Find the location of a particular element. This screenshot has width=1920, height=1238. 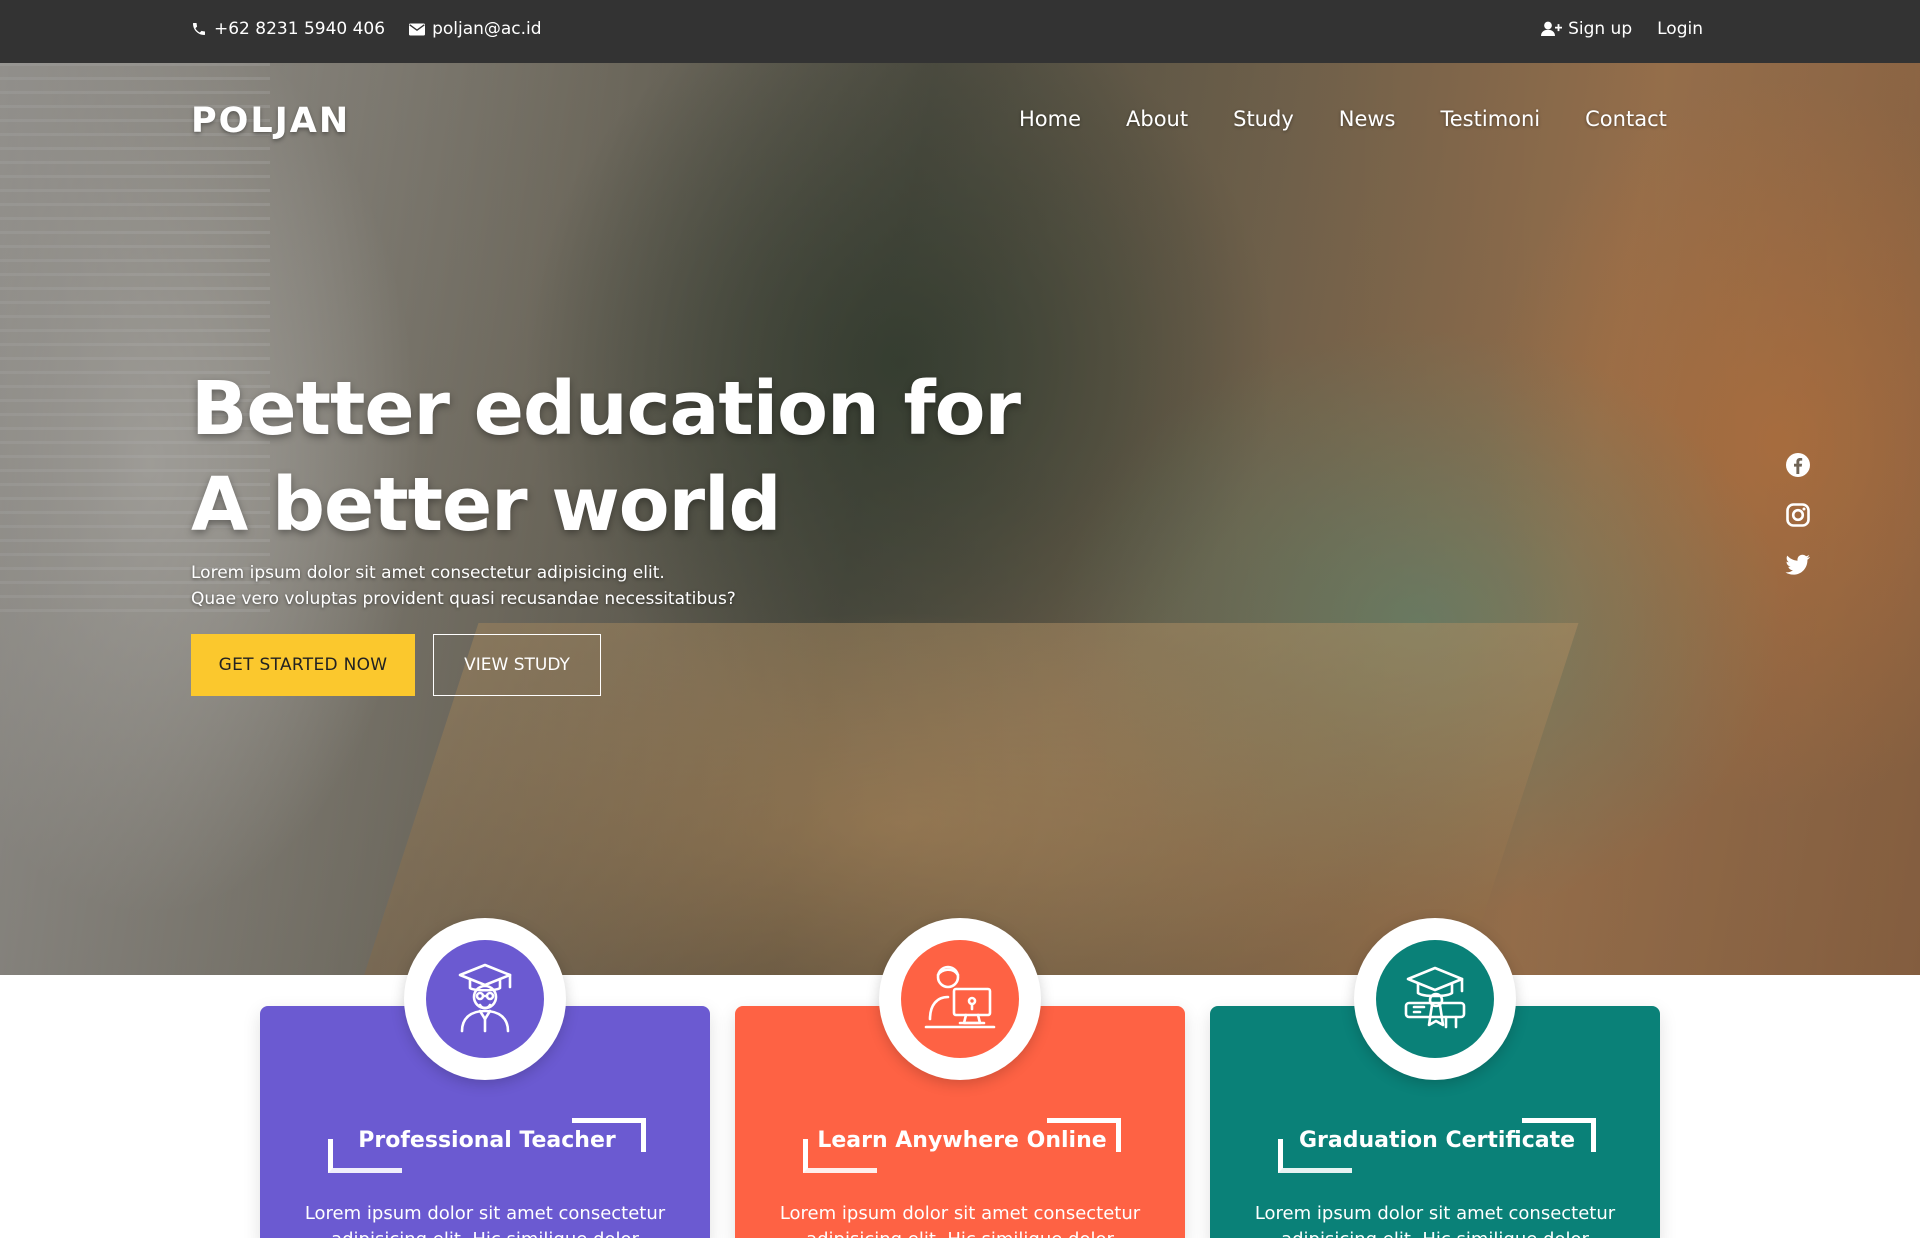

feature-title: Professional Teacher is located at coordinates (487, 1140).